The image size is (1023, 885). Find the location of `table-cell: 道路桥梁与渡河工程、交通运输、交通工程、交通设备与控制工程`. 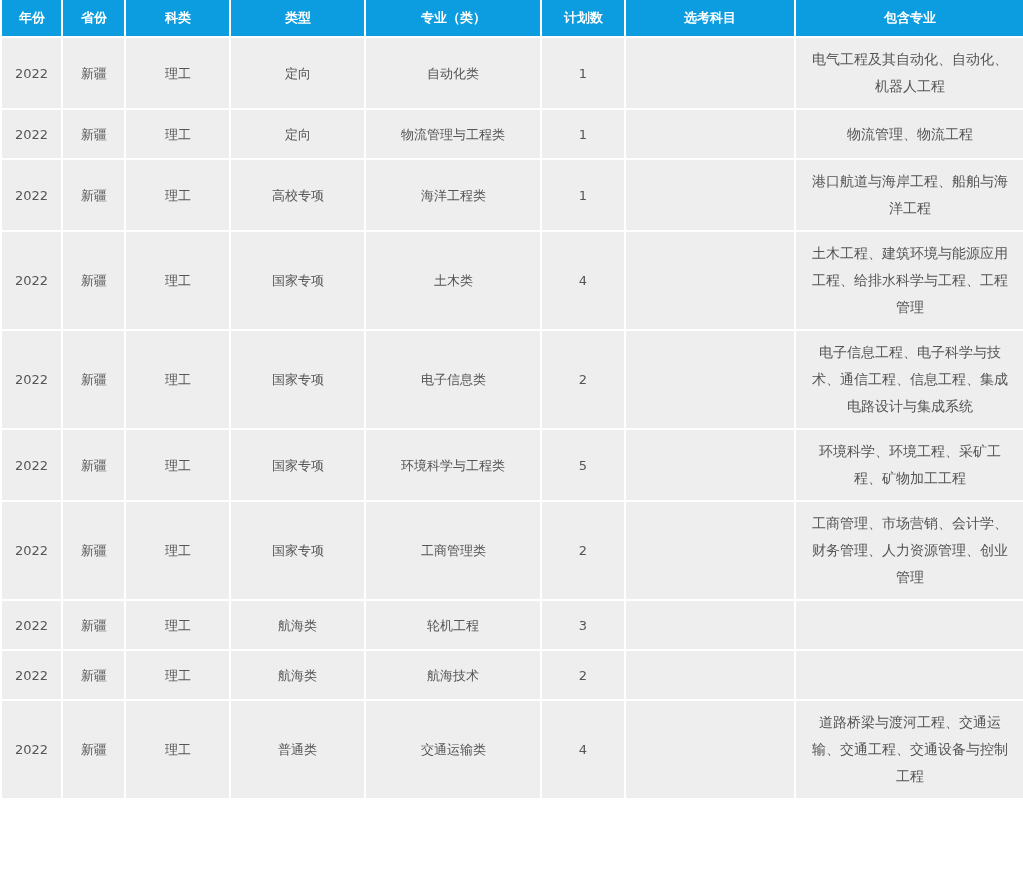

table-cell: 道路桥梁与渡河工程、交通运输、交通工程、交通设备与控制工程 is located at coordinates (909, 749).